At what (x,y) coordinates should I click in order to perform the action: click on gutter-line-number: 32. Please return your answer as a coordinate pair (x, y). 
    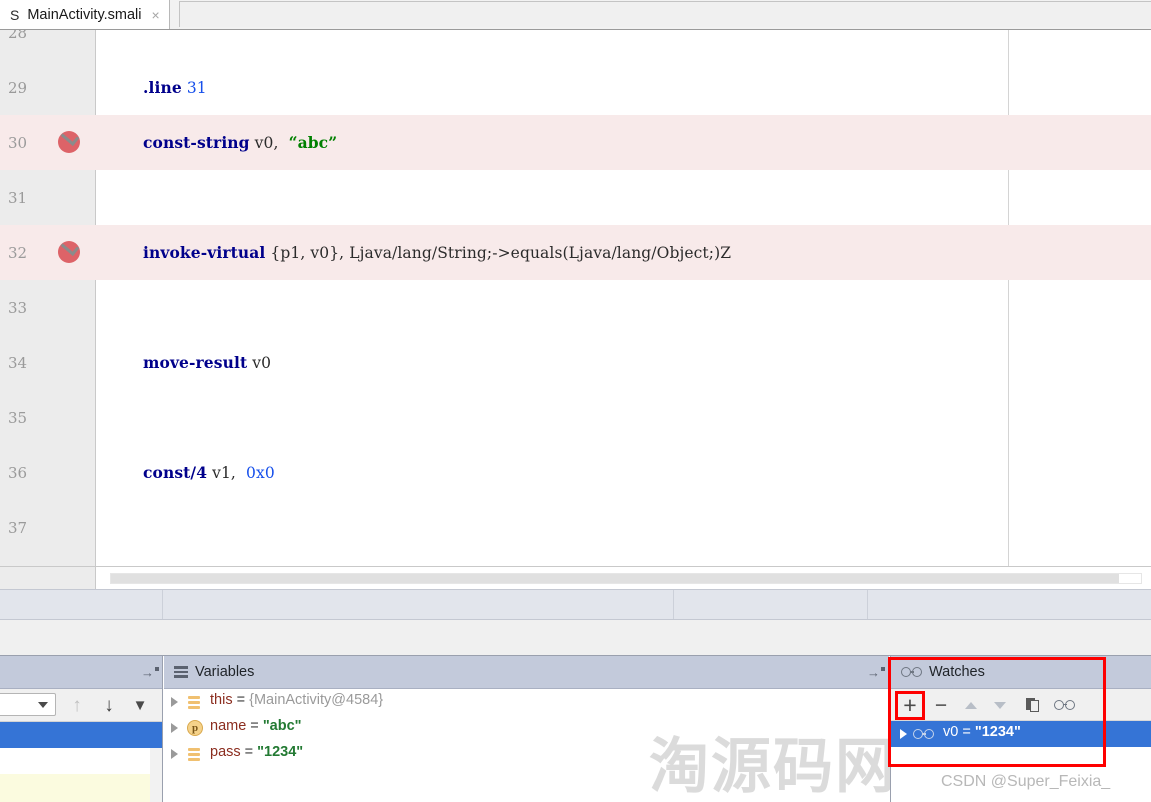
    Looking at the image, I should click on (48, 252).